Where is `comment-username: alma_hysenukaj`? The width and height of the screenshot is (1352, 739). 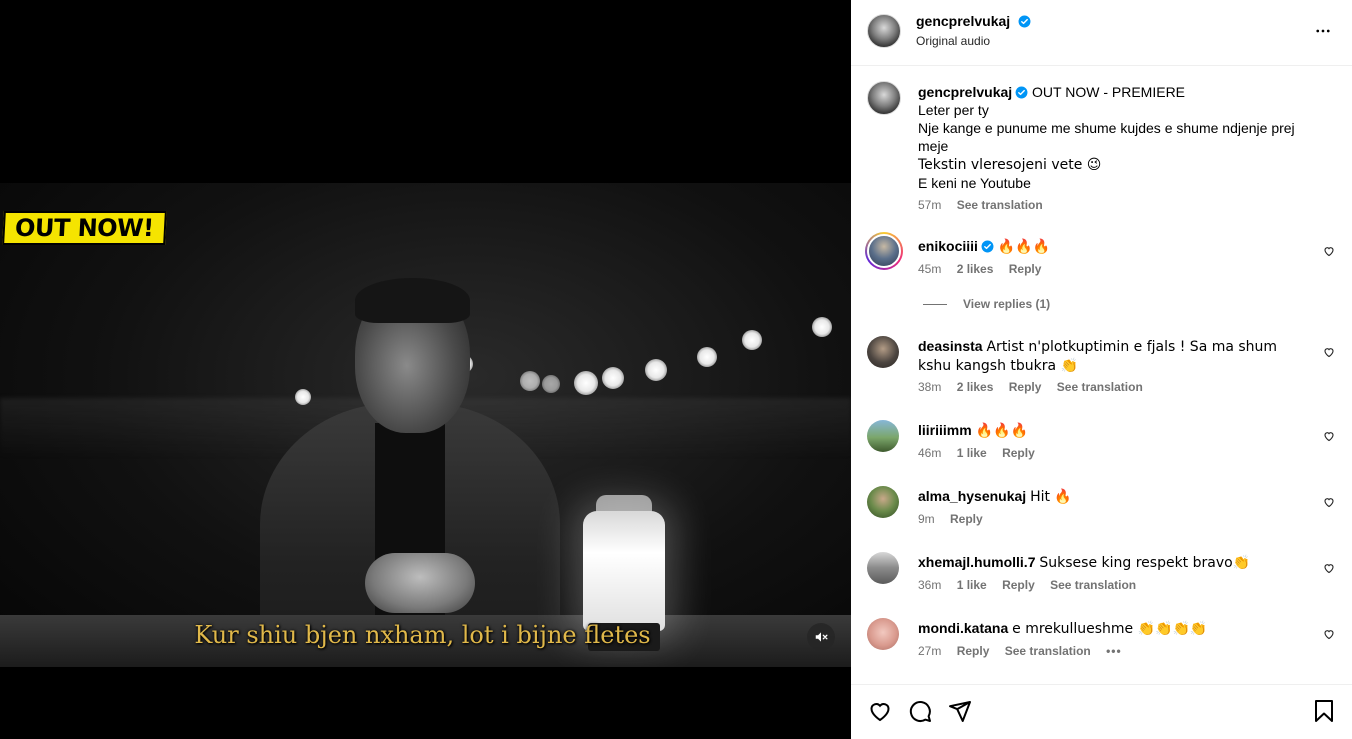
comment-username: alma_hysenukaj is located at coordinates (972, 496).